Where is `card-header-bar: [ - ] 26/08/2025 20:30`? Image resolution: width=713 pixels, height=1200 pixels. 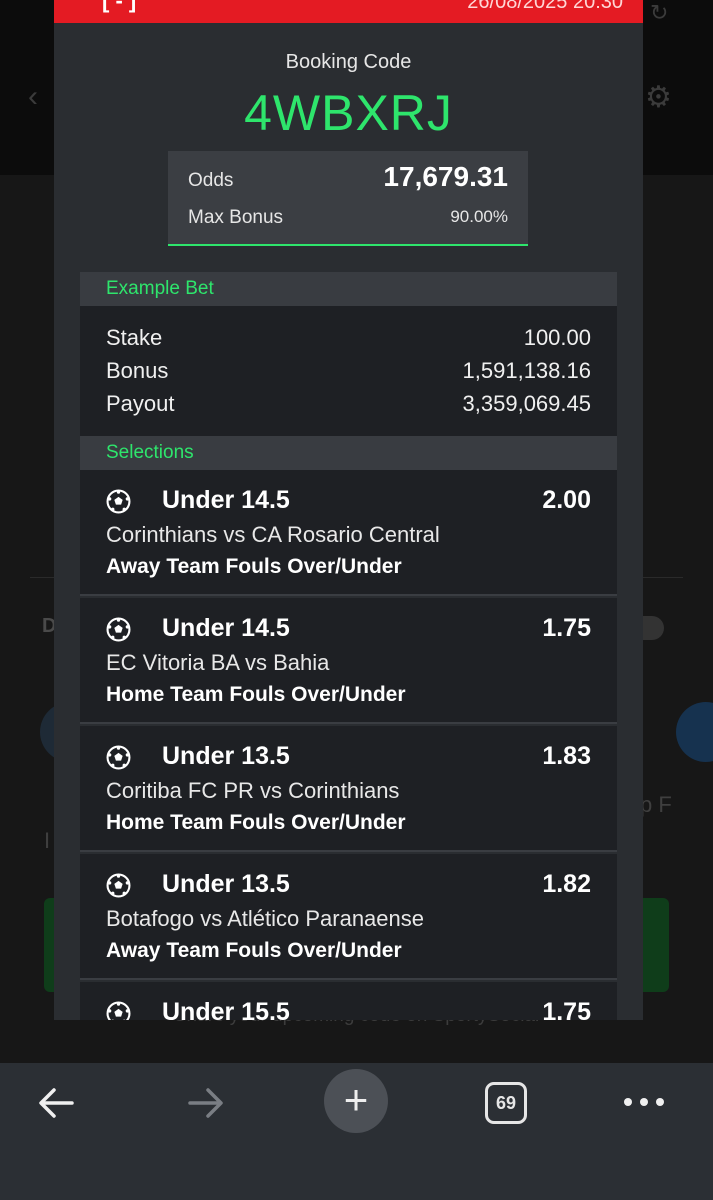
card-header-bar: [ - ] 26/08/2025 20:30 is located at coordinates (348, 11).